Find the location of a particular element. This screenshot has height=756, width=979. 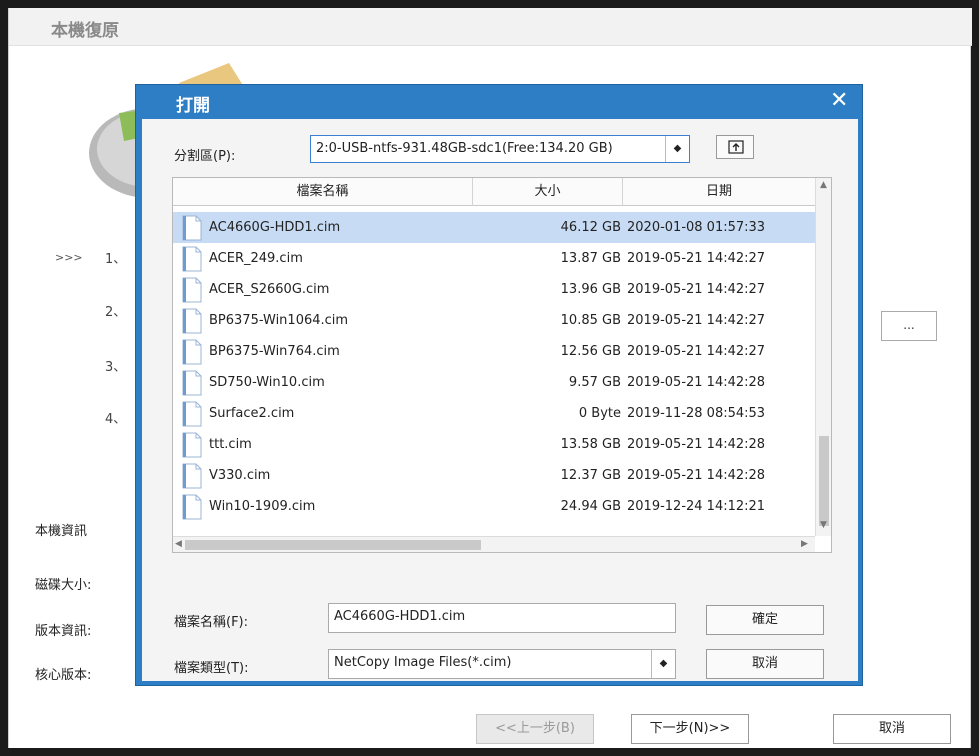

file-name-cell: Surface2.cim is located at coordinates (327, 413).